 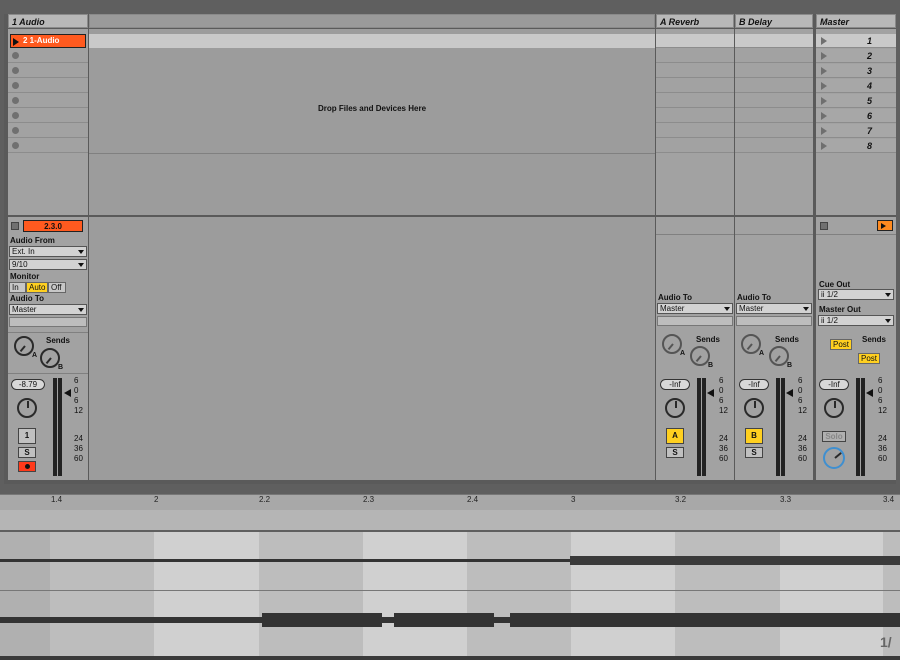 What do you see at coordinates (856, 116) in the screenshot?
I see `scene-6: 6` at bounding box center [856, 116].